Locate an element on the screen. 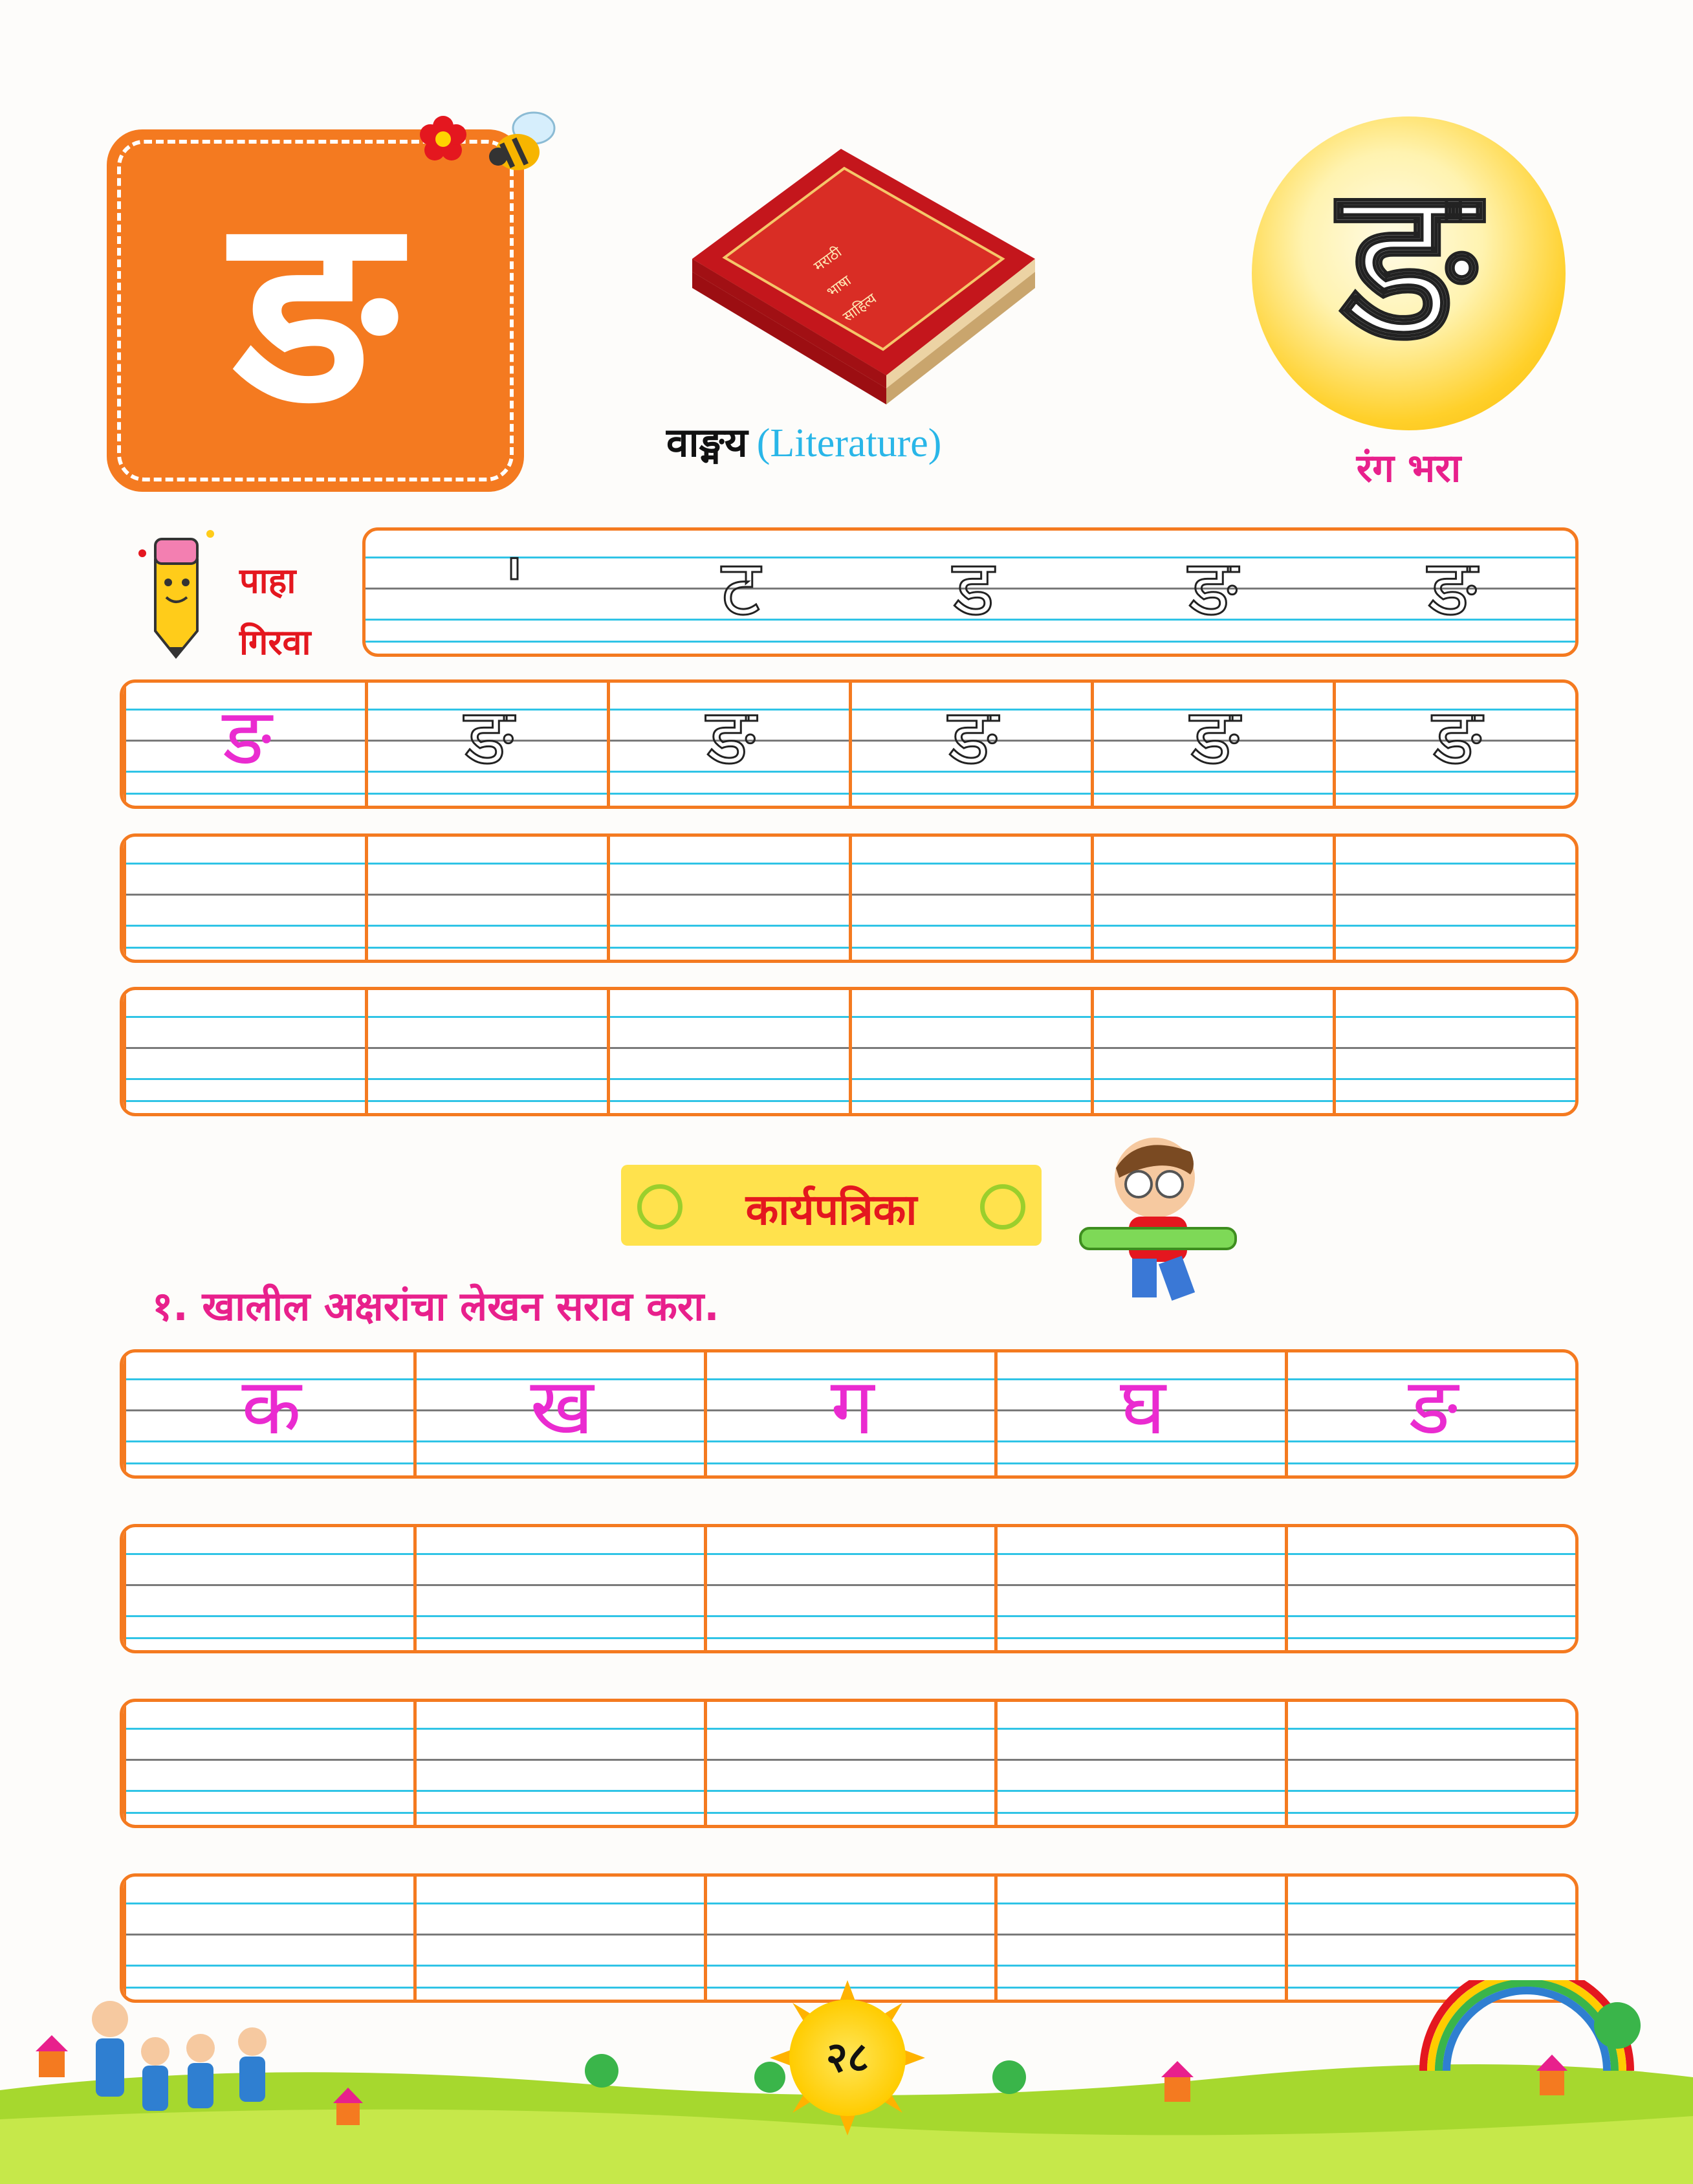 This screenshot has width=1693, height=2184. practice-letter: ङ is located at coordinates (1433, 1407).